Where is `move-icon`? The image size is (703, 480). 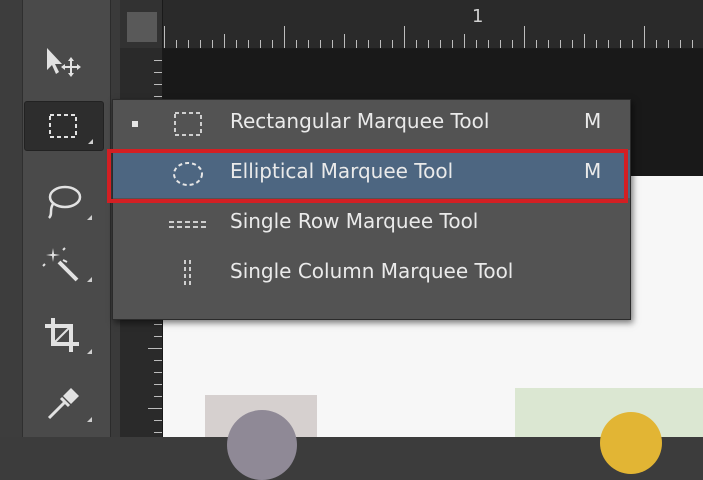
move-icon is located at coordinates (64, 62).